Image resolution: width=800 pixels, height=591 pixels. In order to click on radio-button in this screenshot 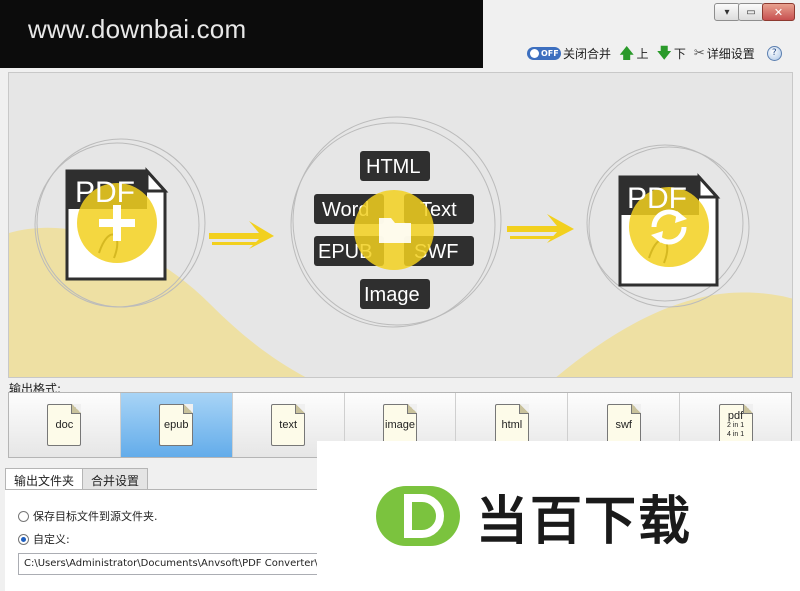, I will do `click(23, 516)`.